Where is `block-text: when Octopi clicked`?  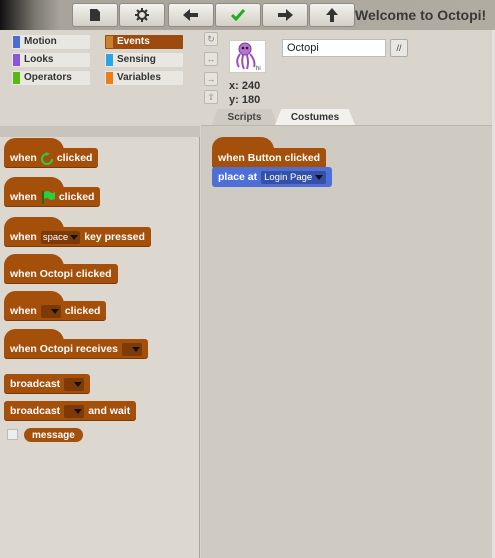 block-text: when Octopi clicked is located at coordinates (61, 274).